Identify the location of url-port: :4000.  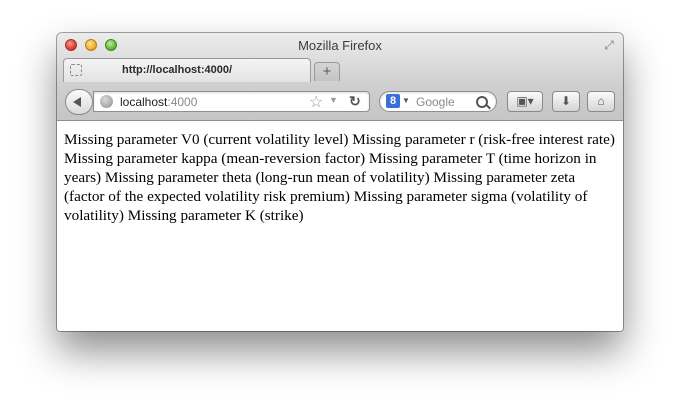
(182, 102).